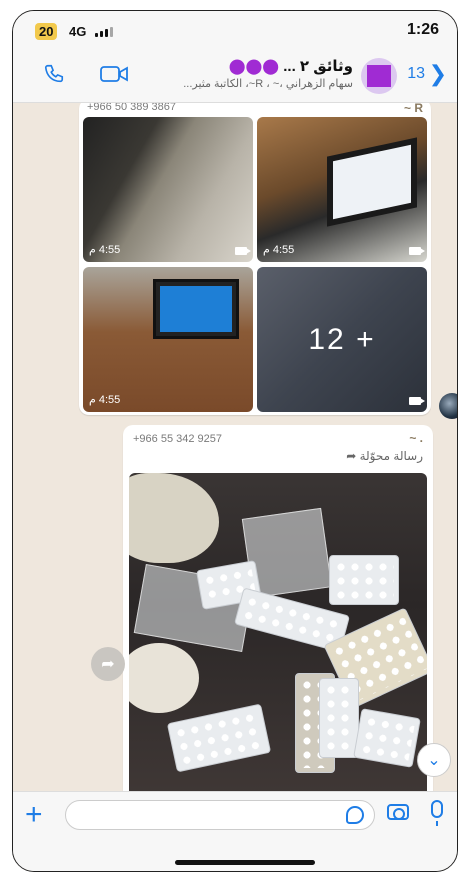 This screenshot has width=470, height=882. I want to click on status-bar: 20 4G 1:26, so click(235, 31).